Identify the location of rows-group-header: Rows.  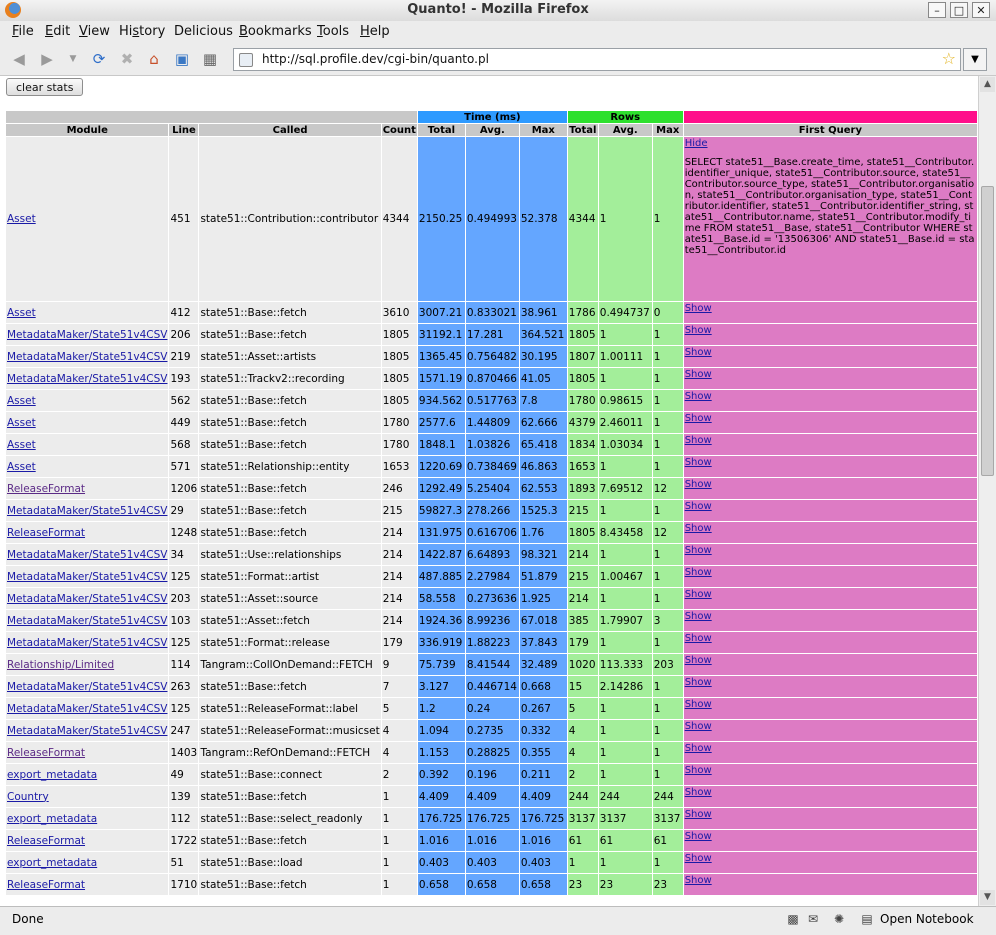
(625, 117).